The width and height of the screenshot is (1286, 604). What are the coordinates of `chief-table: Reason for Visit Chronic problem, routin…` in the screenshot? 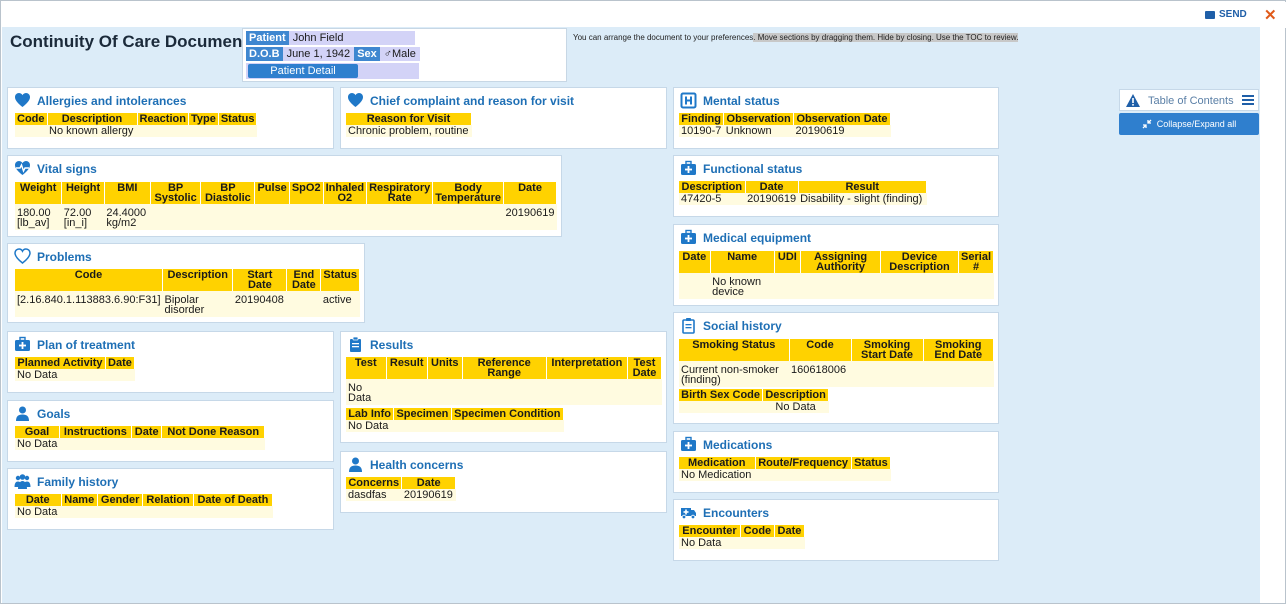 It's located at (409, 125).